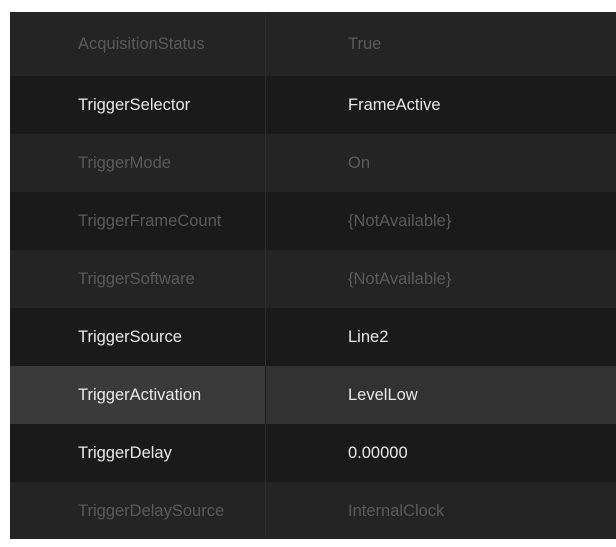  Describe the element at coordinates (313, 163) in the screenshot. I see `property-row-trigger-mode: TriggerMode On` at that location.